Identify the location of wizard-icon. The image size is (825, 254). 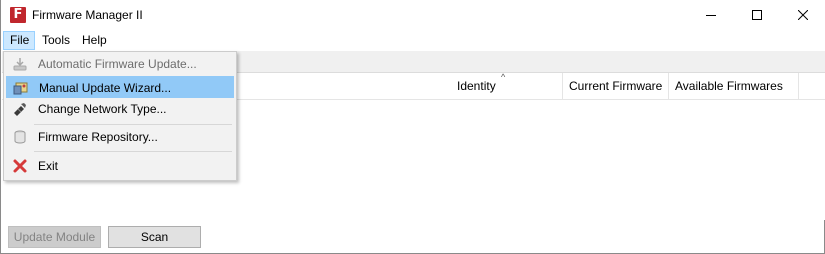
(21, 88).